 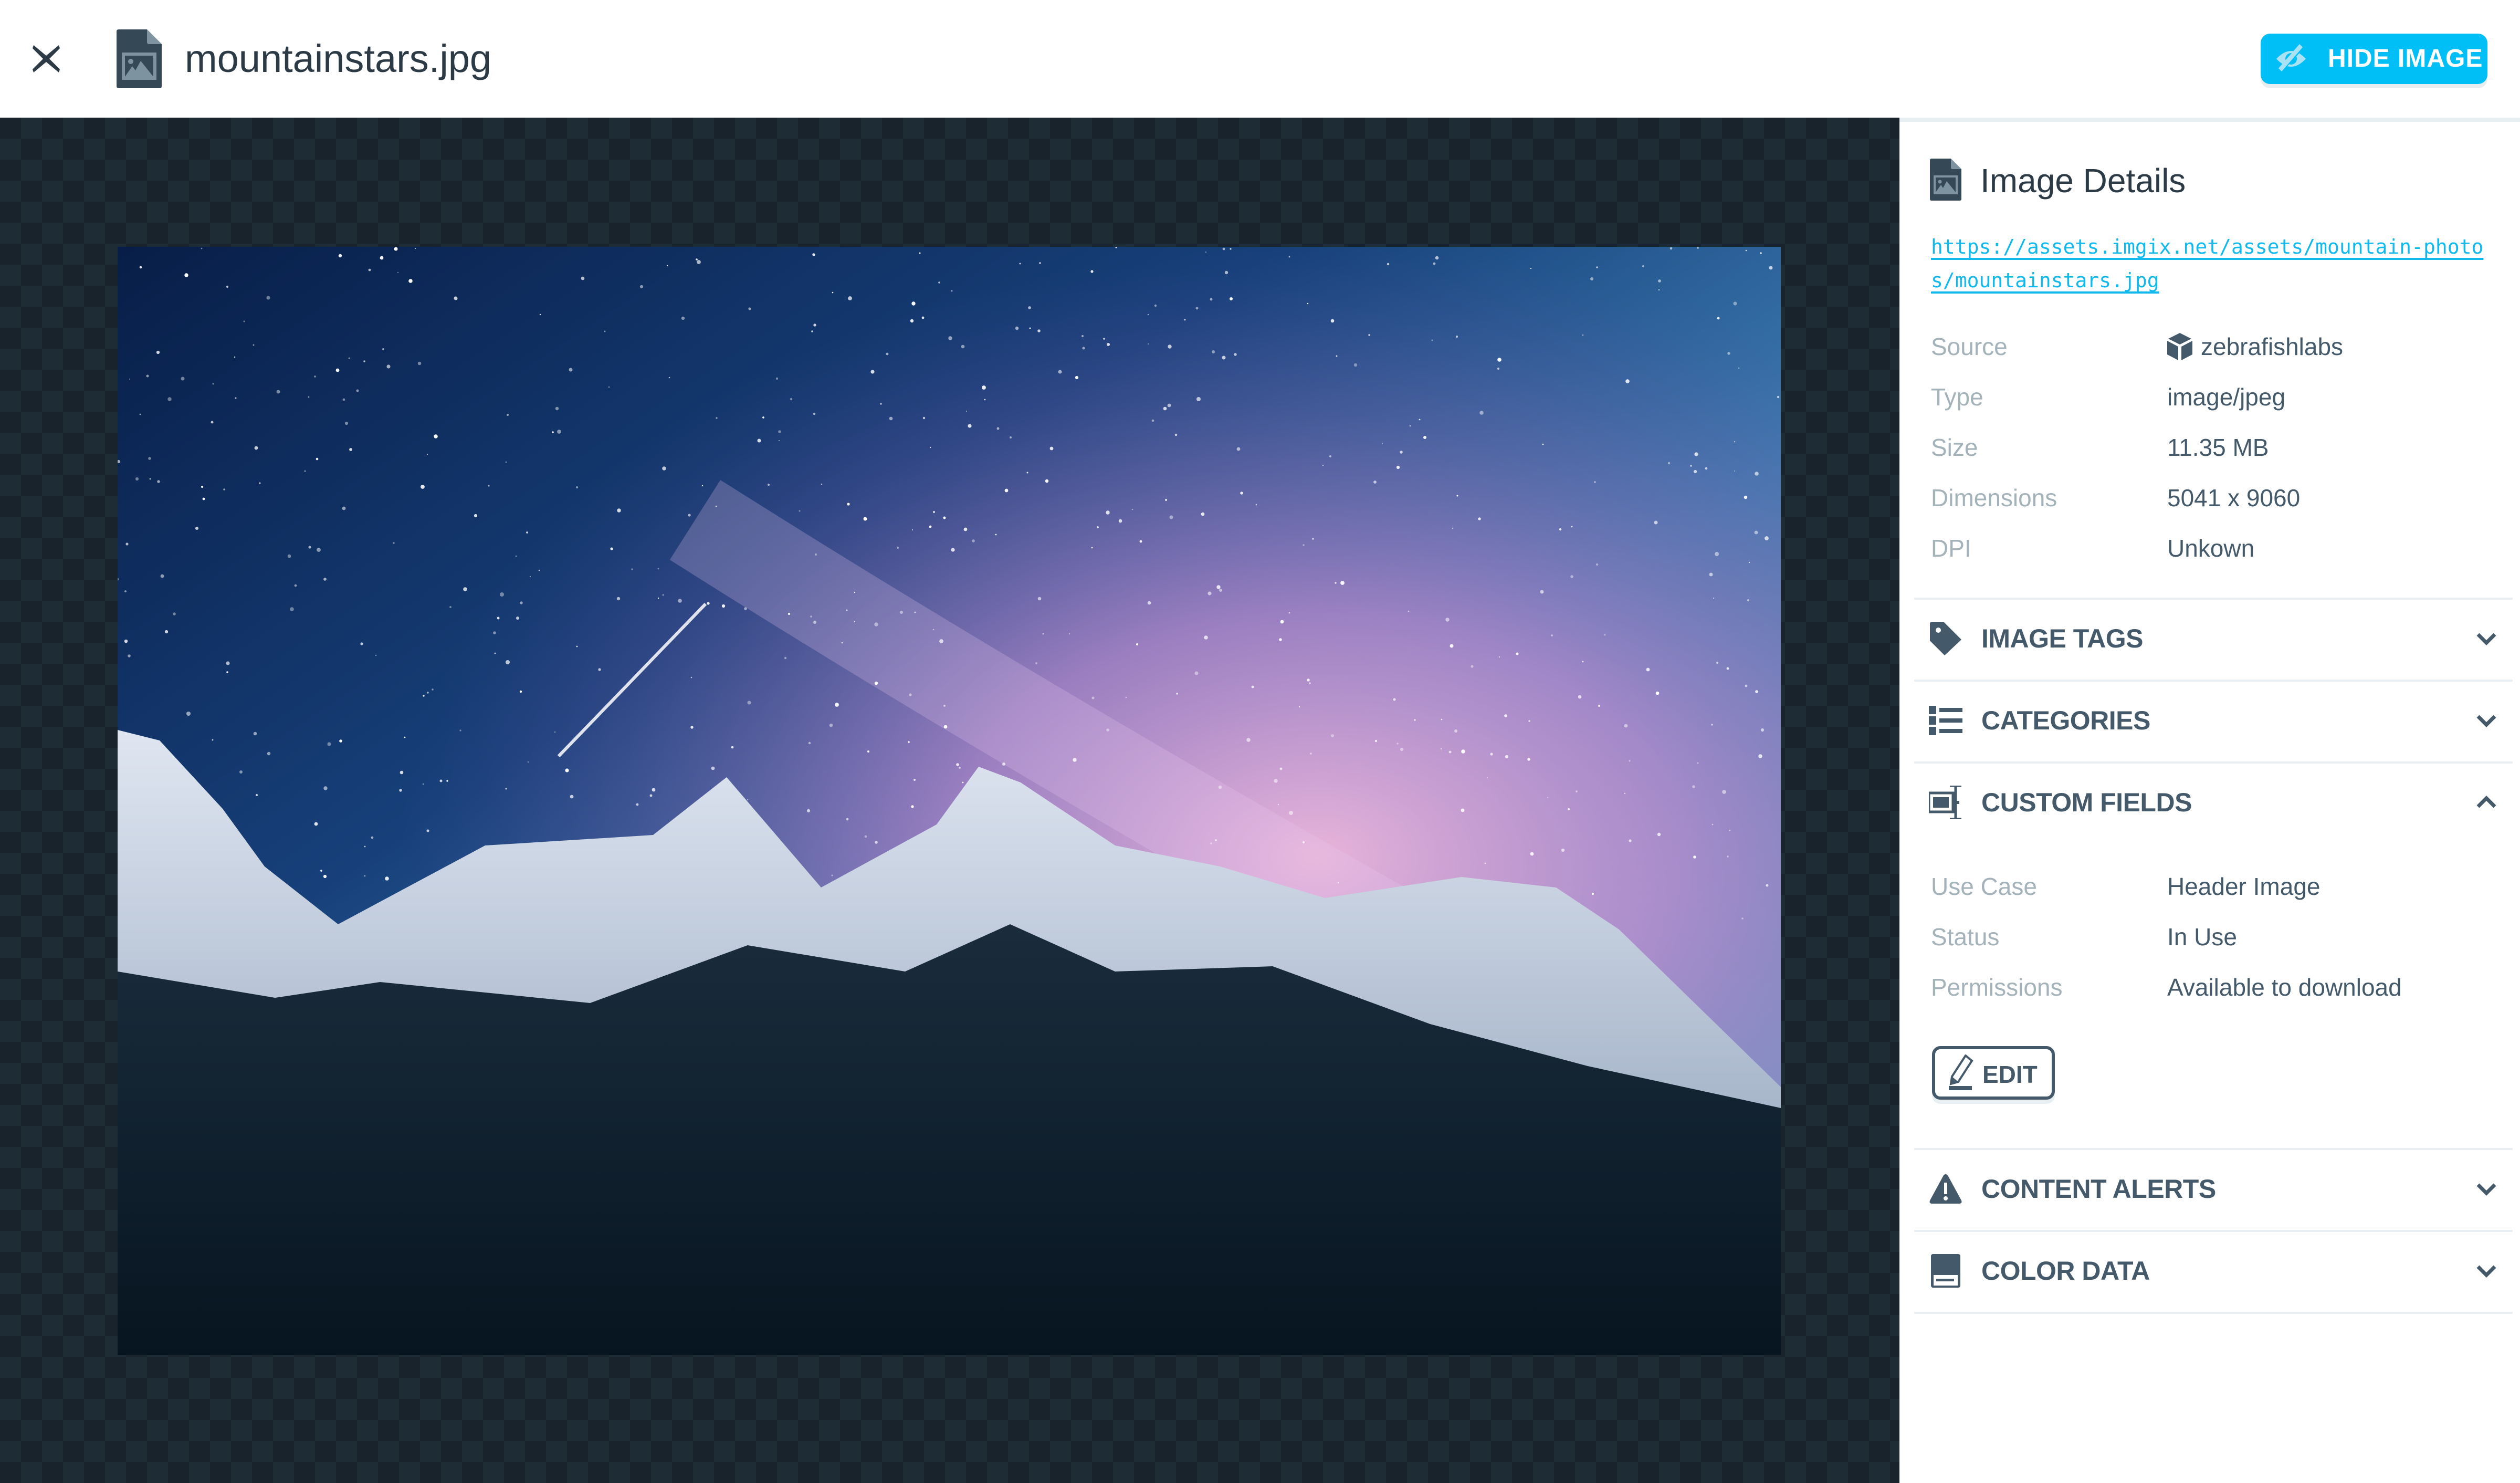 What do you see at coordinates (1945, 1189) in the screenshot?
I see `warning-icon` at bounding box center [1945, 1189].